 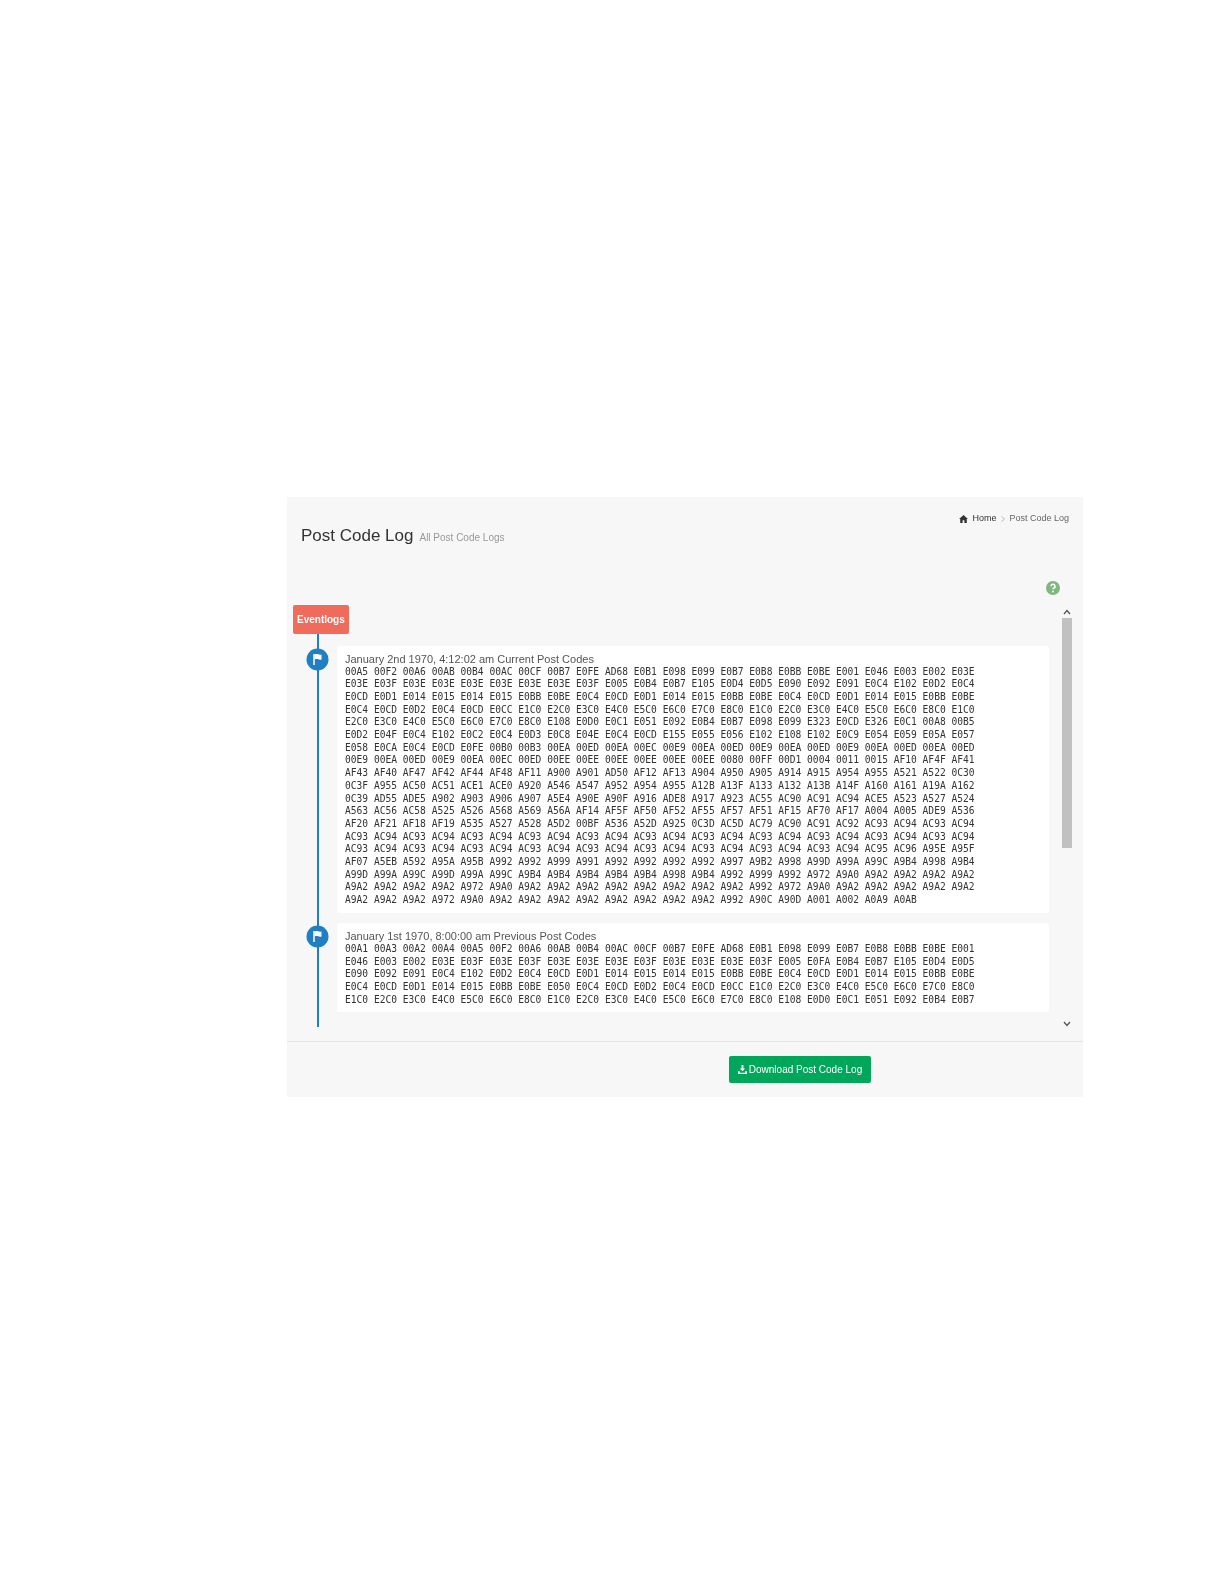 What do you see at coordinates (660, 773) in the screenshot?
I see `post-code-line: AF43 AF40 AF47 AF42 AF44 AF48 AF11 A900 A901 AD50 AF12 AF13 A904 A950 A905 A914 A915 A954 A955 A521 A522 0C30` at bounding box center [660, 773].